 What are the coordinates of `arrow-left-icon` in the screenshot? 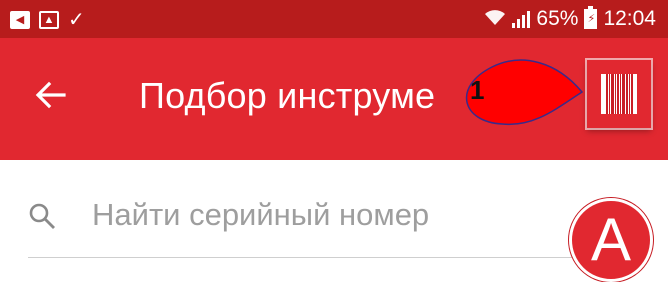 It's located at (51, 95).